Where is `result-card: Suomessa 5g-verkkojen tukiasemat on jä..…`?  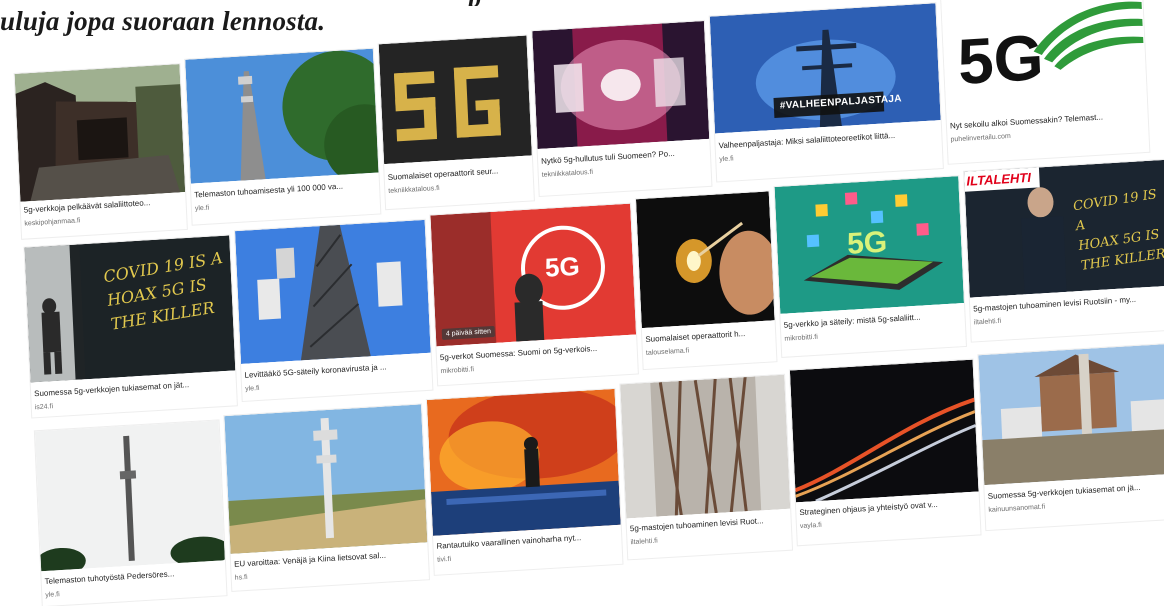 result-card: Suomessa 5g-verkkojen tukiasemat on jä..… is located at coordinates (1071, 437).